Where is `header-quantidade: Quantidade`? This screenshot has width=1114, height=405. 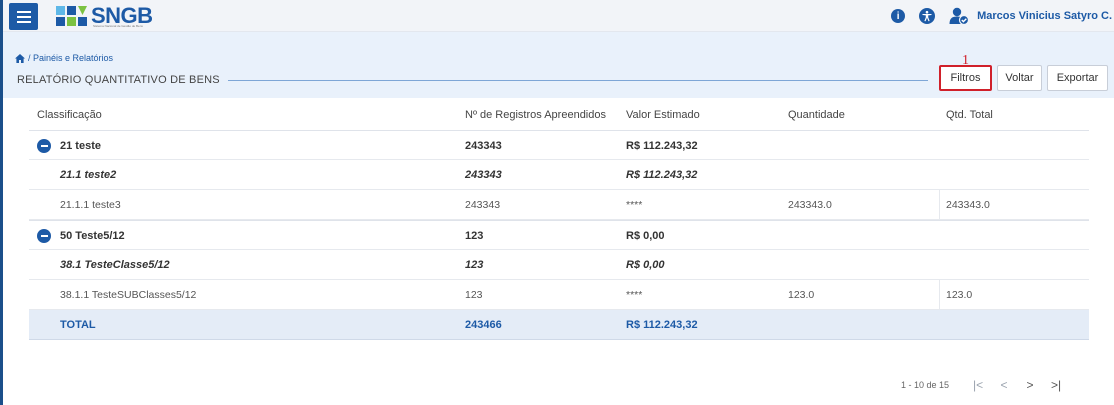
header-quantidade: Quantidade is located at coordinates (816, 115).